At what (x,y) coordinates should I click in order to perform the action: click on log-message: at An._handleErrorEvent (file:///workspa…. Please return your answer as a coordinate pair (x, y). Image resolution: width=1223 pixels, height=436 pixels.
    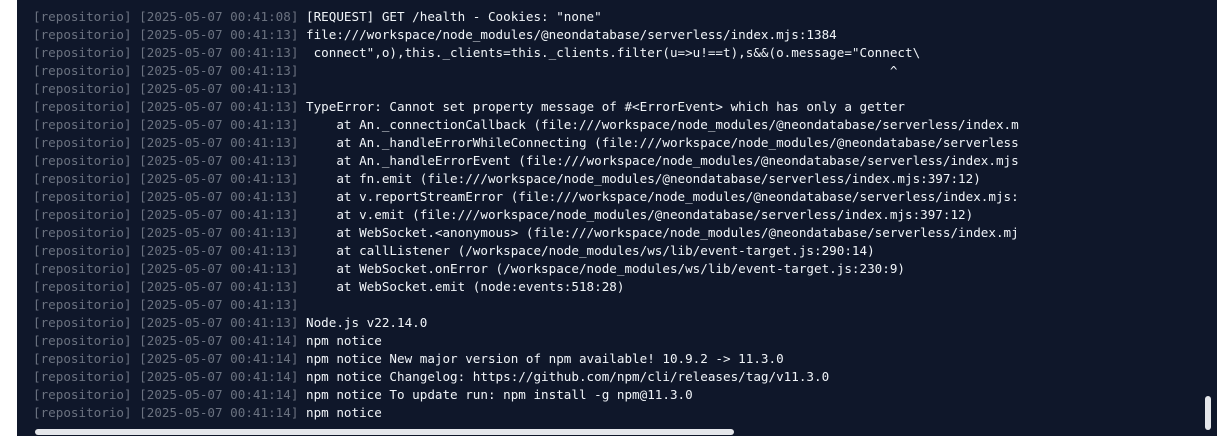
    Looking at the image, I should click on (662, 160).